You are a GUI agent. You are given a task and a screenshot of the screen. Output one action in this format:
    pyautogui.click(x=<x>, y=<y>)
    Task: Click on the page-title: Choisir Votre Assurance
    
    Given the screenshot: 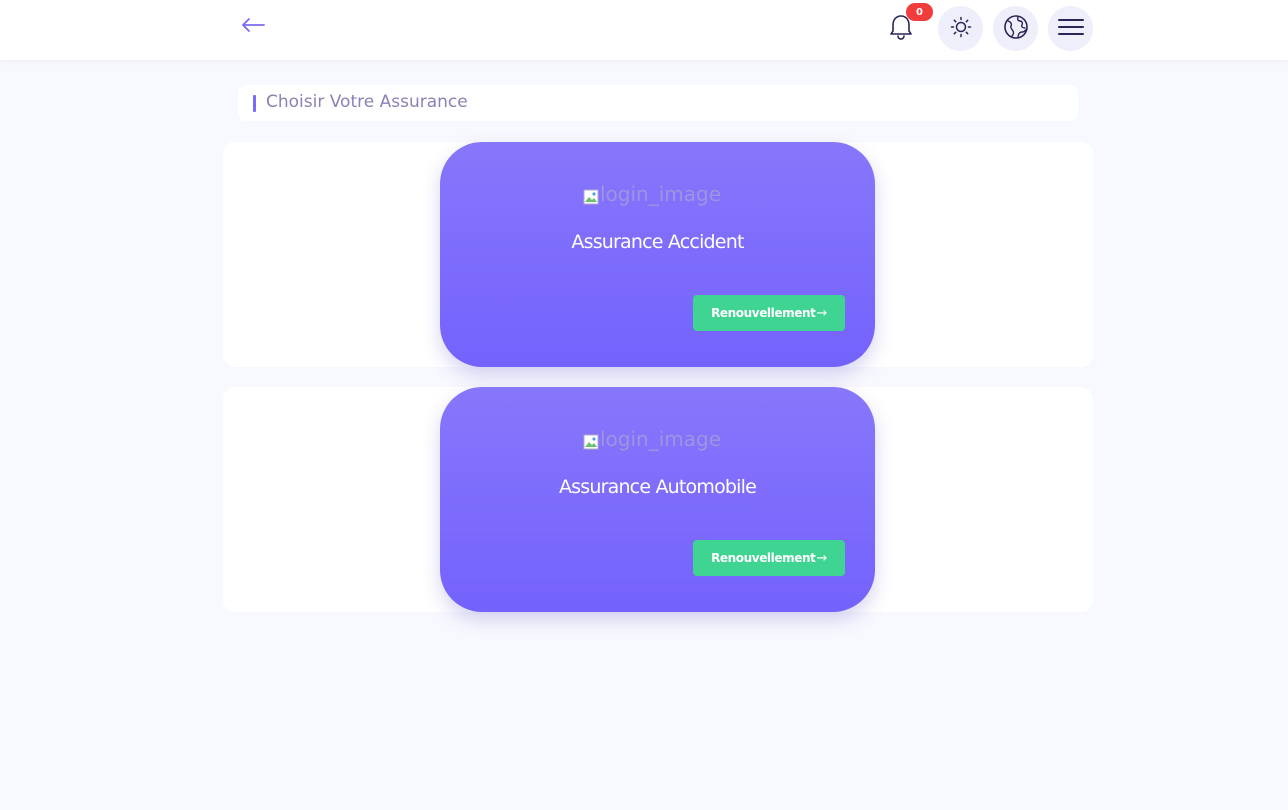 What is the action you would take?
    pyautogui.click(x=367, y=102)
    